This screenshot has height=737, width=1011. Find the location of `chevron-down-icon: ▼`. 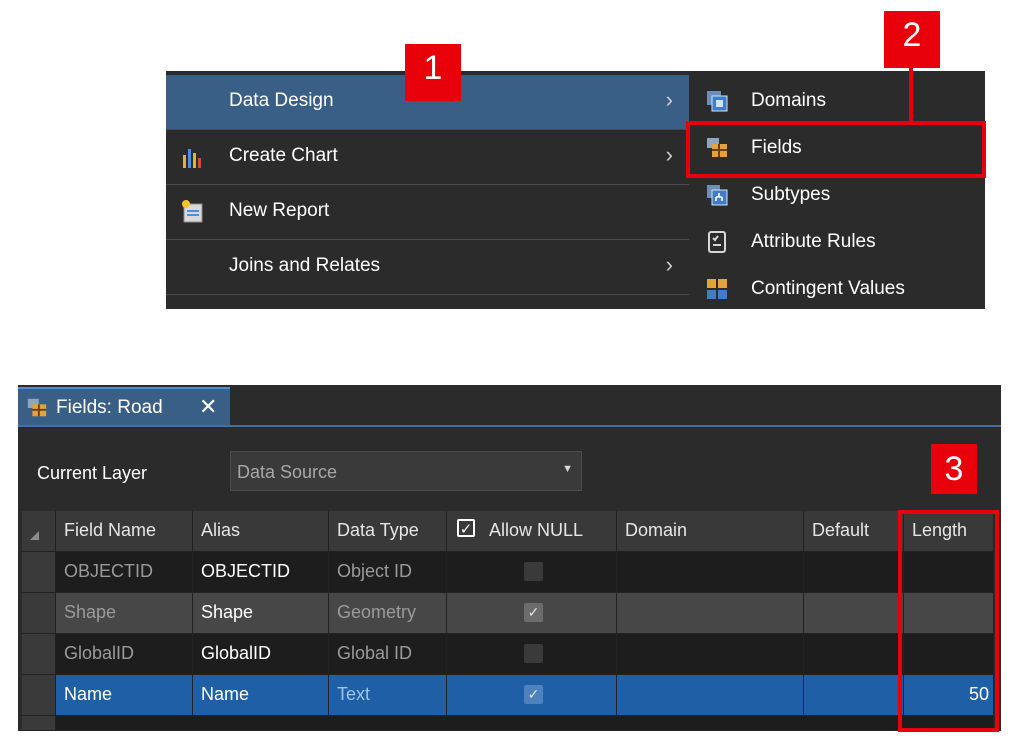

chevron-down-icon: ▼ is located at coordinates (567, 469).